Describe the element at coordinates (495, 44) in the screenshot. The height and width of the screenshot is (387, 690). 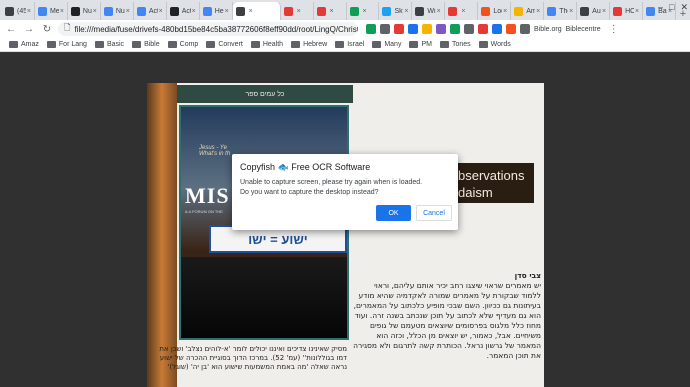
I see `bookmark-folder: Words` at that location.